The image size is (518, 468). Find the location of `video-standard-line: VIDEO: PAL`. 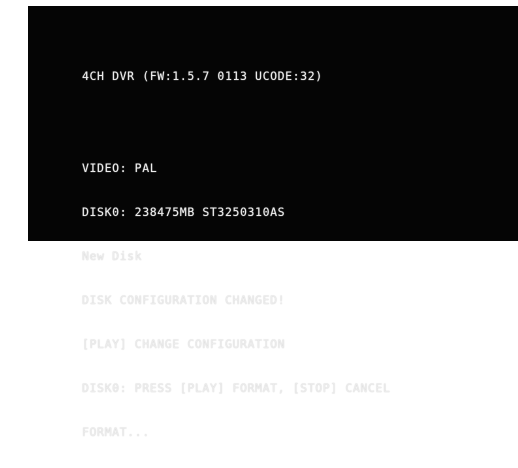

video-standard-line: VIDEO: PAL is located at coordinates (120, 168).